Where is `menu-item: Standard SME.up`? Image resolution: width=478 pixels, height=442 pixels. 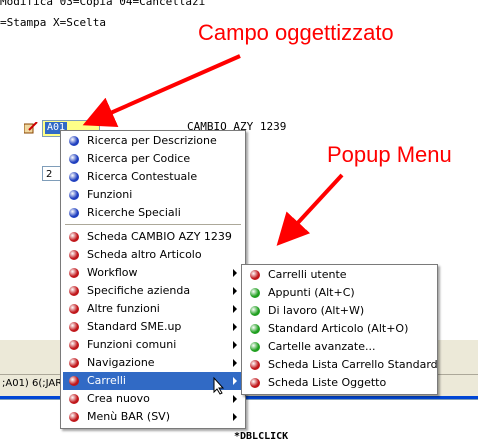 menu-item: Standard SME.up is located at coordinates (153, 327).